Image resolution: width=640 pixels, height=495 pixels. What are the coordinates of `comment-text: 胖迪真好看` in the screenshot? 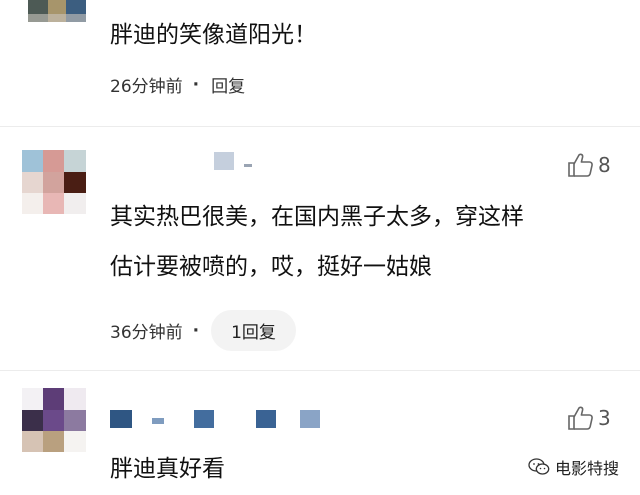 It's located at (167, 469).